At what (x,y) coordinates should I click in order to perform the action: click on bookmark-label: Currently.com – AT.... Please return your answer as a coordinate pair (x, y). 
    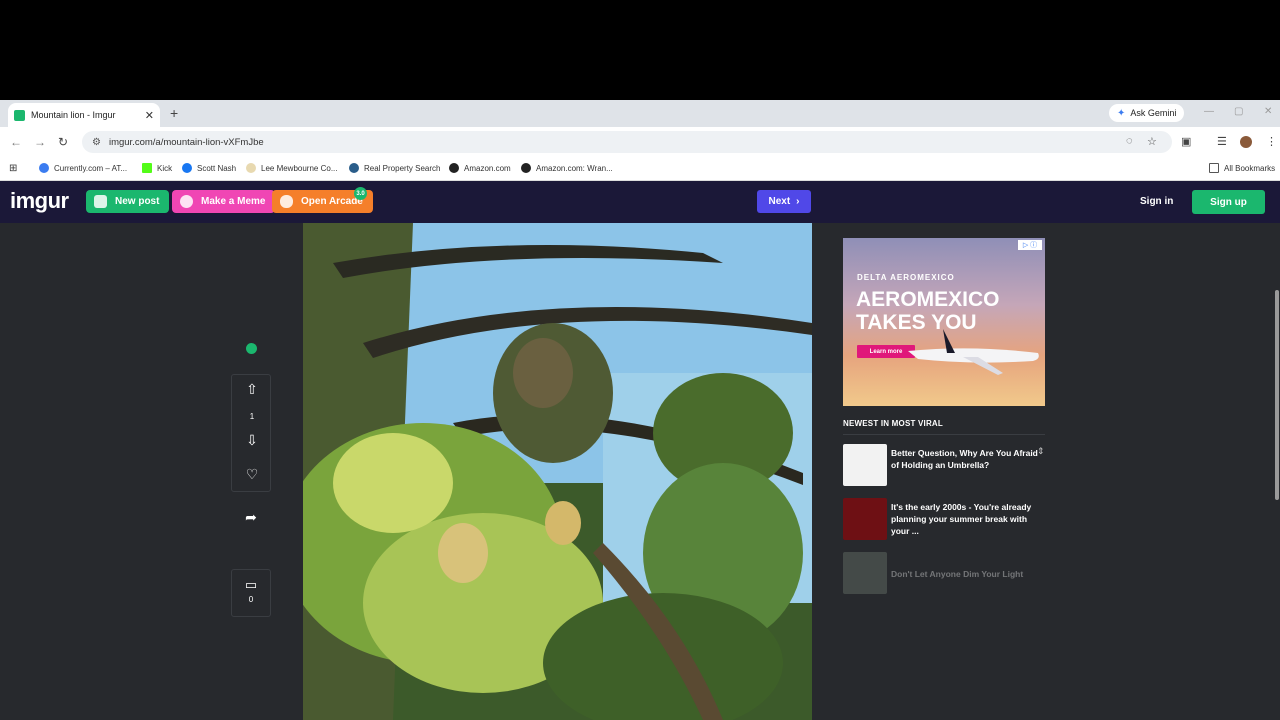
    Looking at the image, I should click on (91, 168).